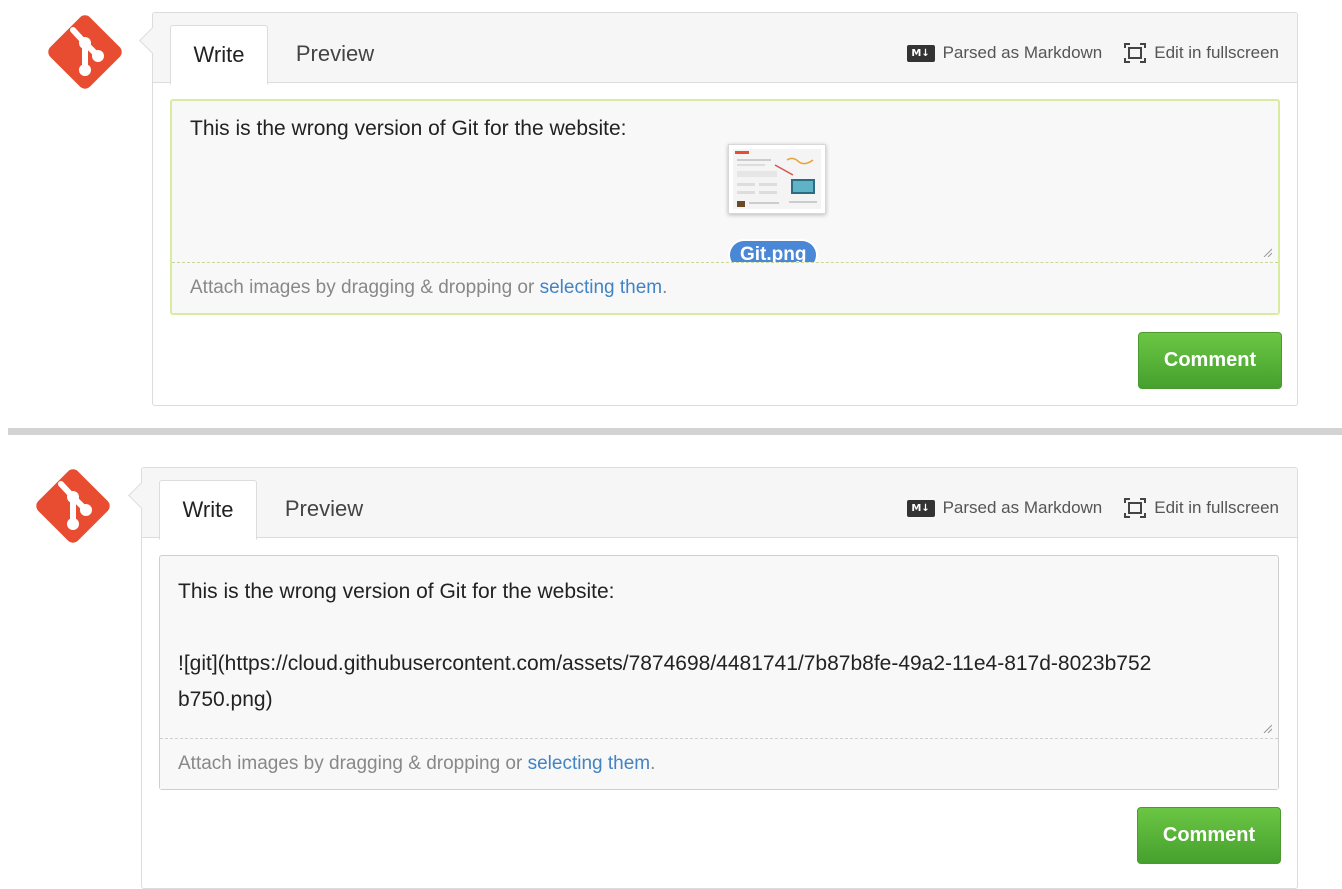  I want to click on section-divider, so click(675, 431).